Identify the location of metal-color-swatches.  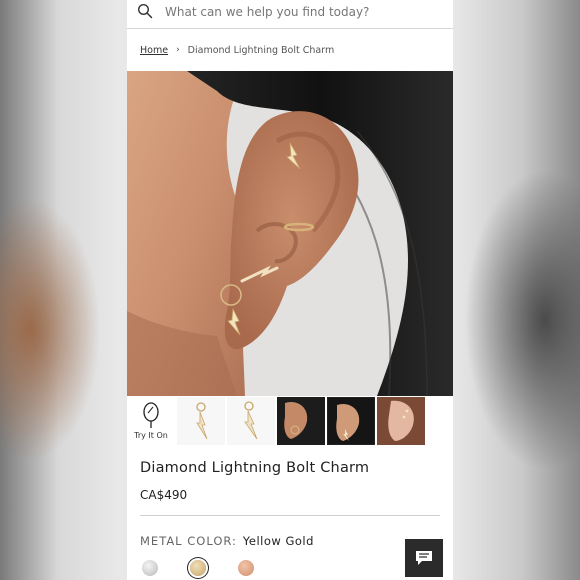
(198, 568).